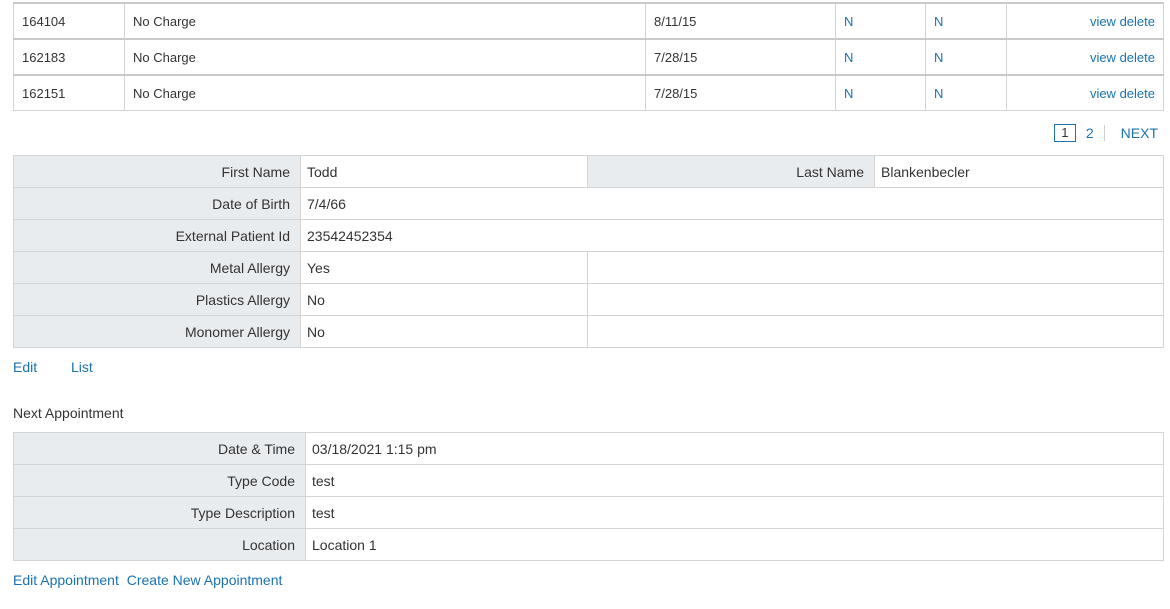  Describe the element at coordinates (444, 171) in the screenshot. I see `first-name-value: Todd` at that location.